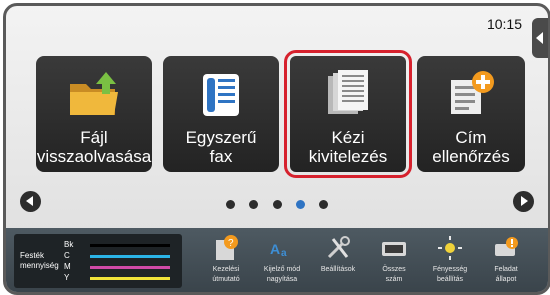  What do you see at coordinates (394, 249) in the screenshot?
I see `counter-icon` at bounding box center [394, 249].